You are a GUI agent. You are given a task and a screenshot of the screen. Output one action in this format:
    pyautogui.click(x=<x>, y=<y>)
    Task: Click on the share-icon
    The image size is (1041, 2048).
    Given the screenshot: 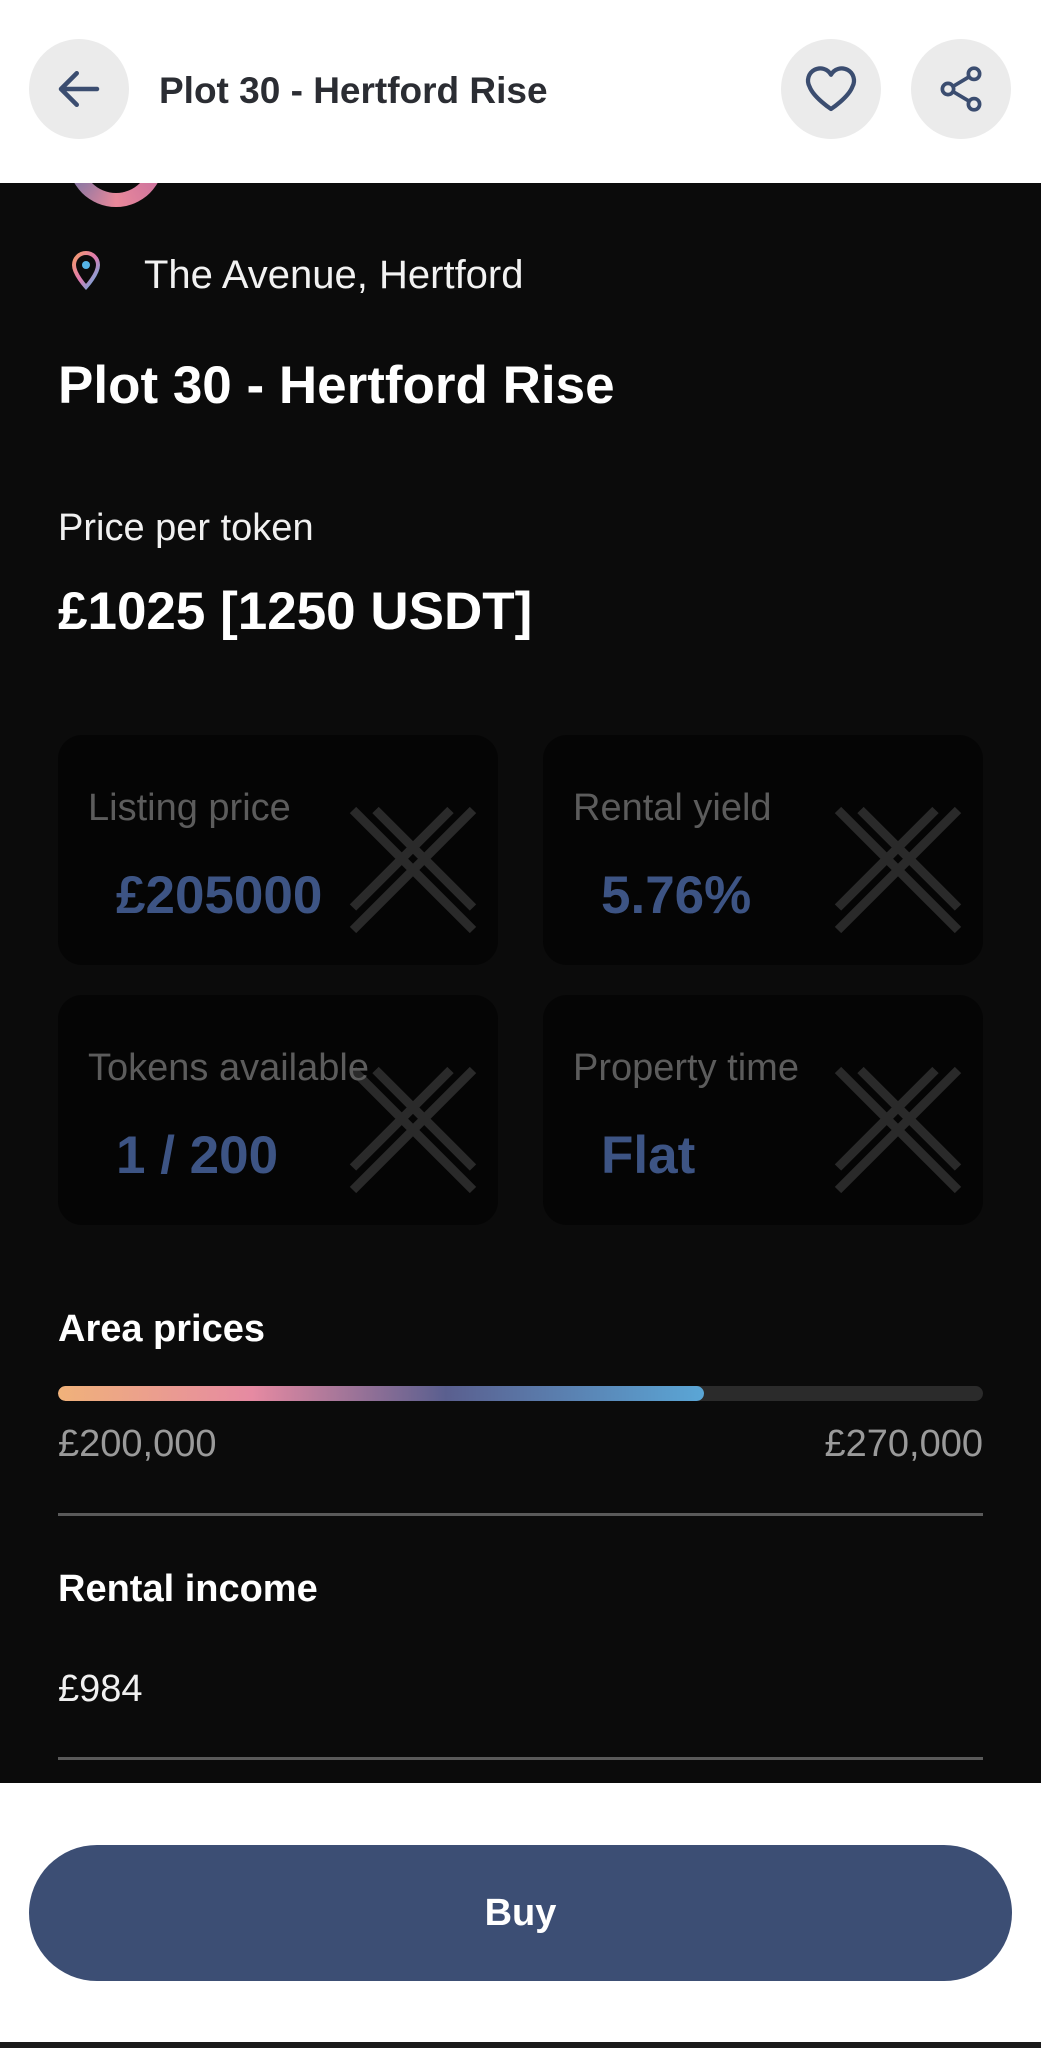 What is the action you would take?
    pyautogui.click(x=961, y=89)
    